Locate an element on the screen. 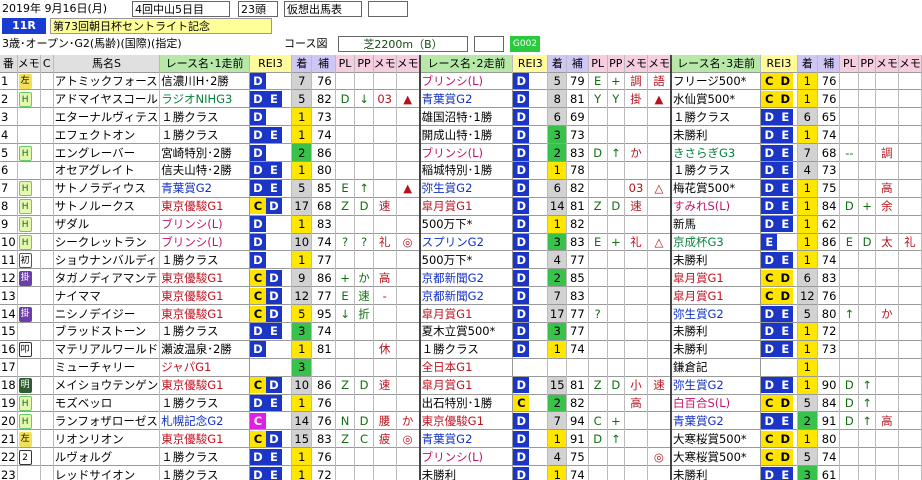 This screenshot has width=922, height=480. race-1-name: 札幌記念G2 is located at coordinates (204, 420).